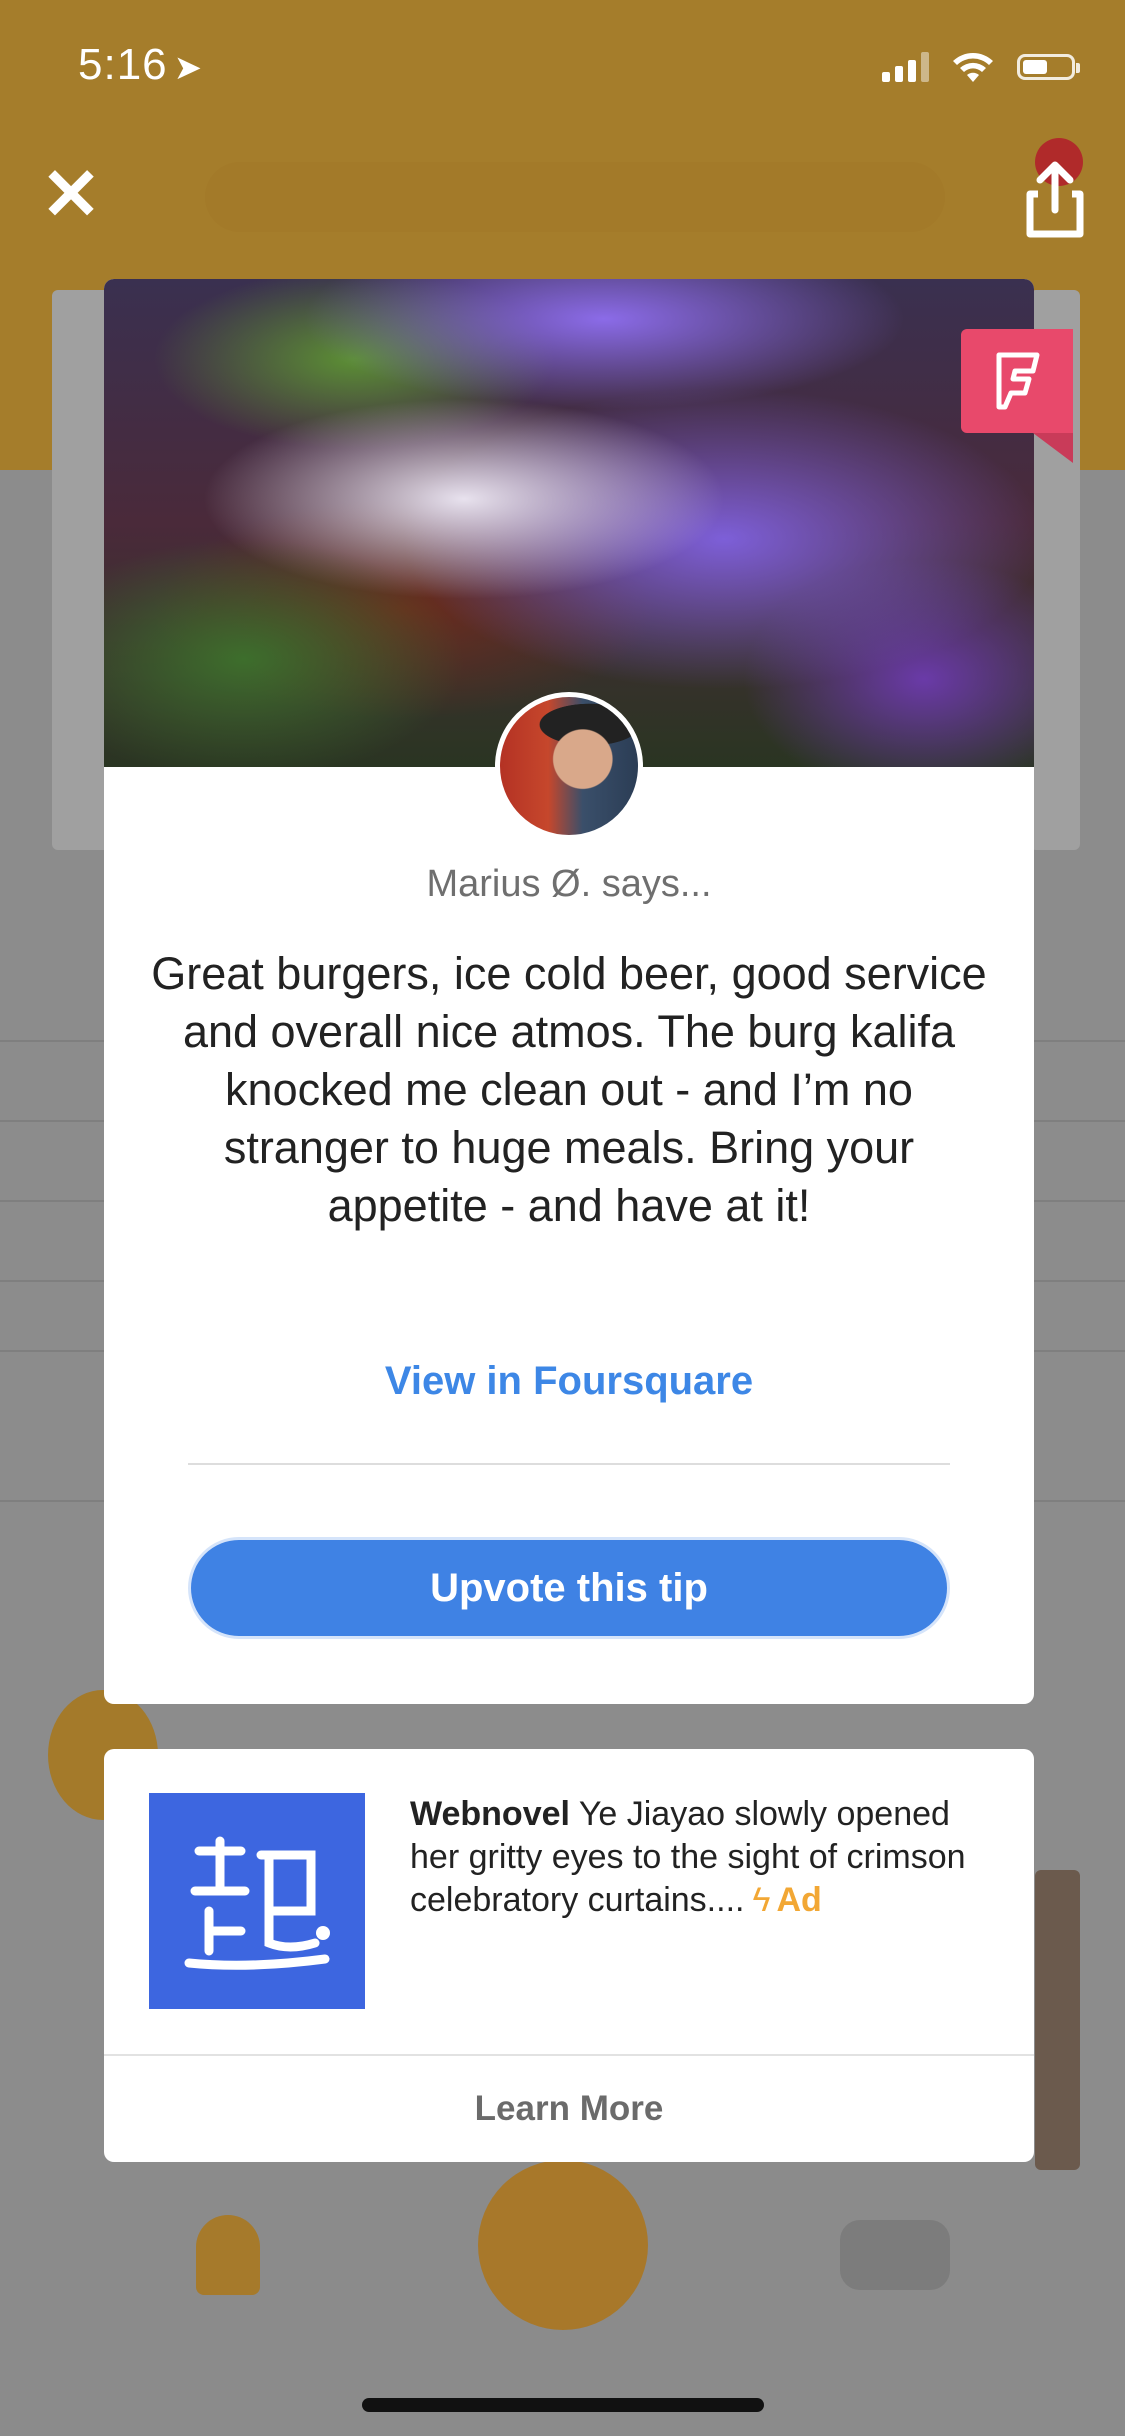 This screenshot has width=1125, height=2436. Describe the element at coordinates (569, 766) in the screenshot. I see `avatar` at that location.